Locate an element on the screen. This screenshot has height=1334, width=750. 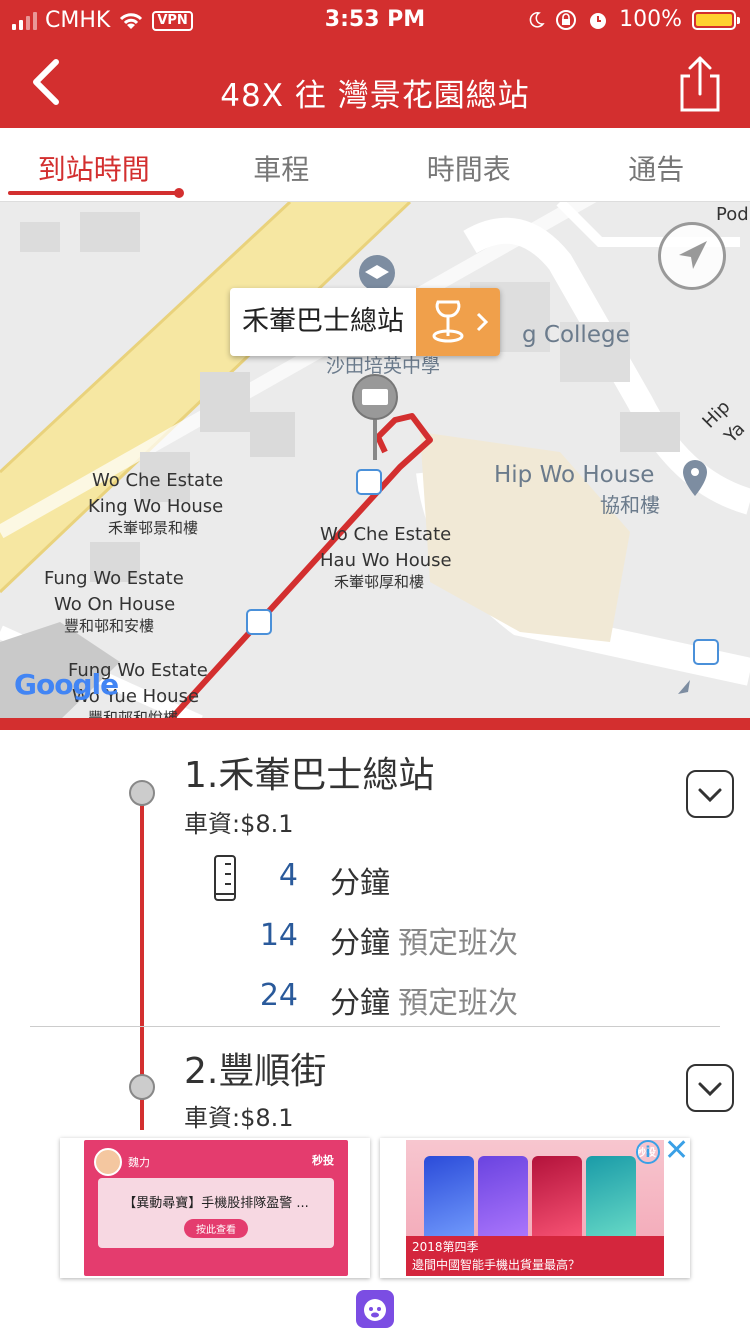
eta-minutes: 24 is located at coordinates (278, 995).